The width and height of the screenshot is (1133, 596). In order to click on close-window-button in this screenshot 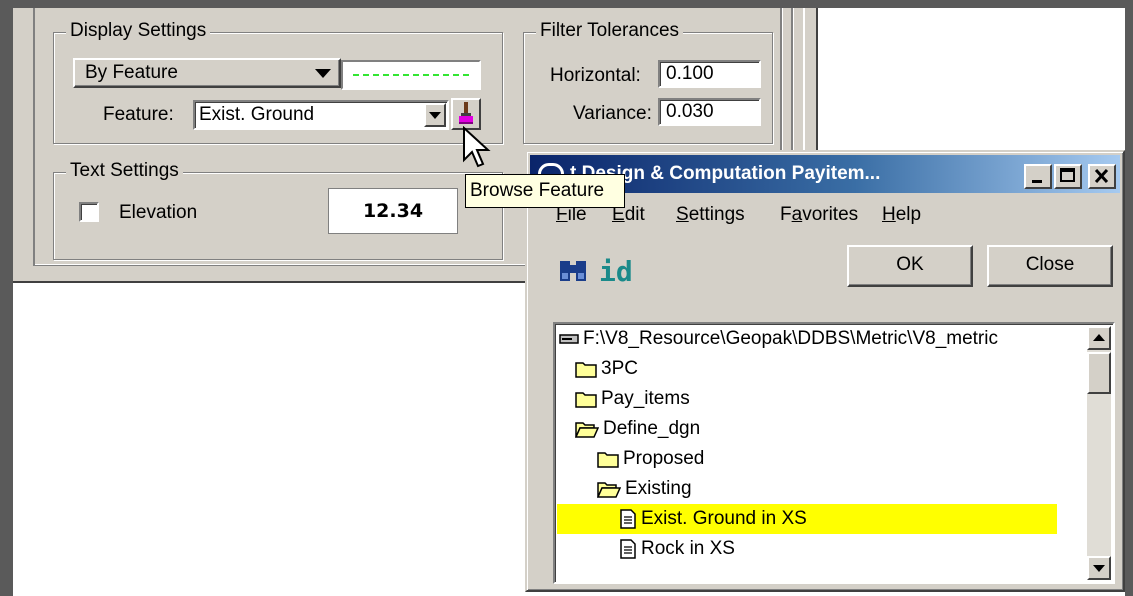, I will do `click(1102, 176)`.